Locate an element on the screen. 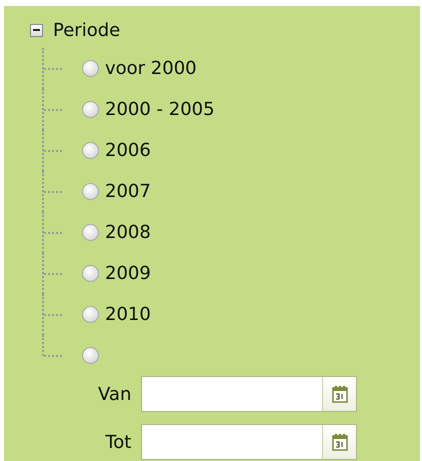  option-label: 2006 is located at coordinates (128, 150).